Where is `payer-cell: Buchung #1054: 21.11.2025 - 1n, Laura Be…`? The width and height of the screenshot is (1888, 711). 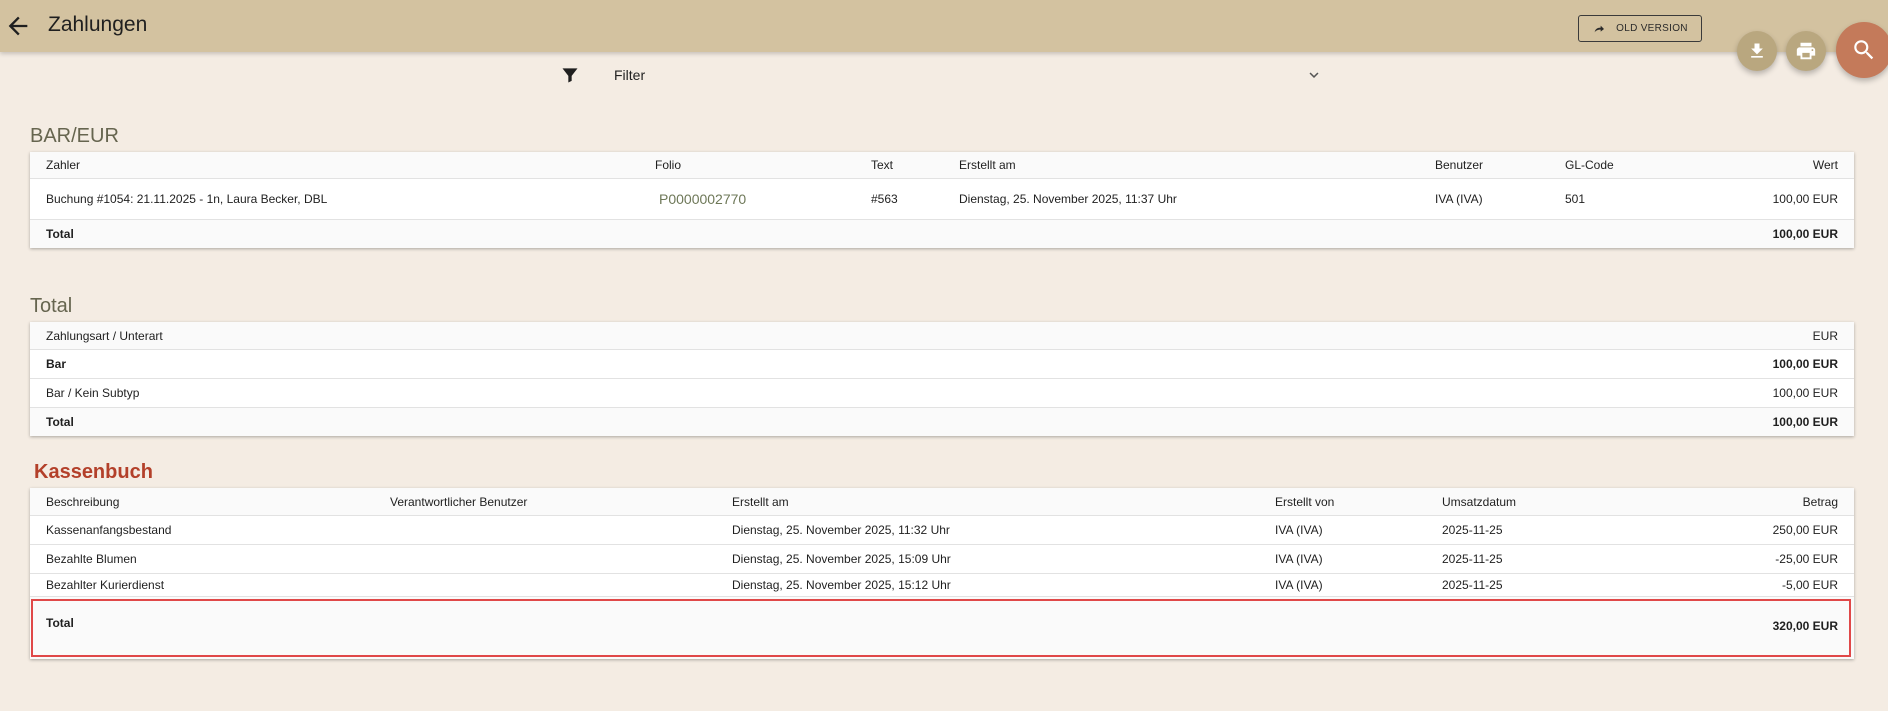 payer-cell: Buchung #1054: 21.11.2025 - 1n, Laura Be… is located at coordinates (187, 199).